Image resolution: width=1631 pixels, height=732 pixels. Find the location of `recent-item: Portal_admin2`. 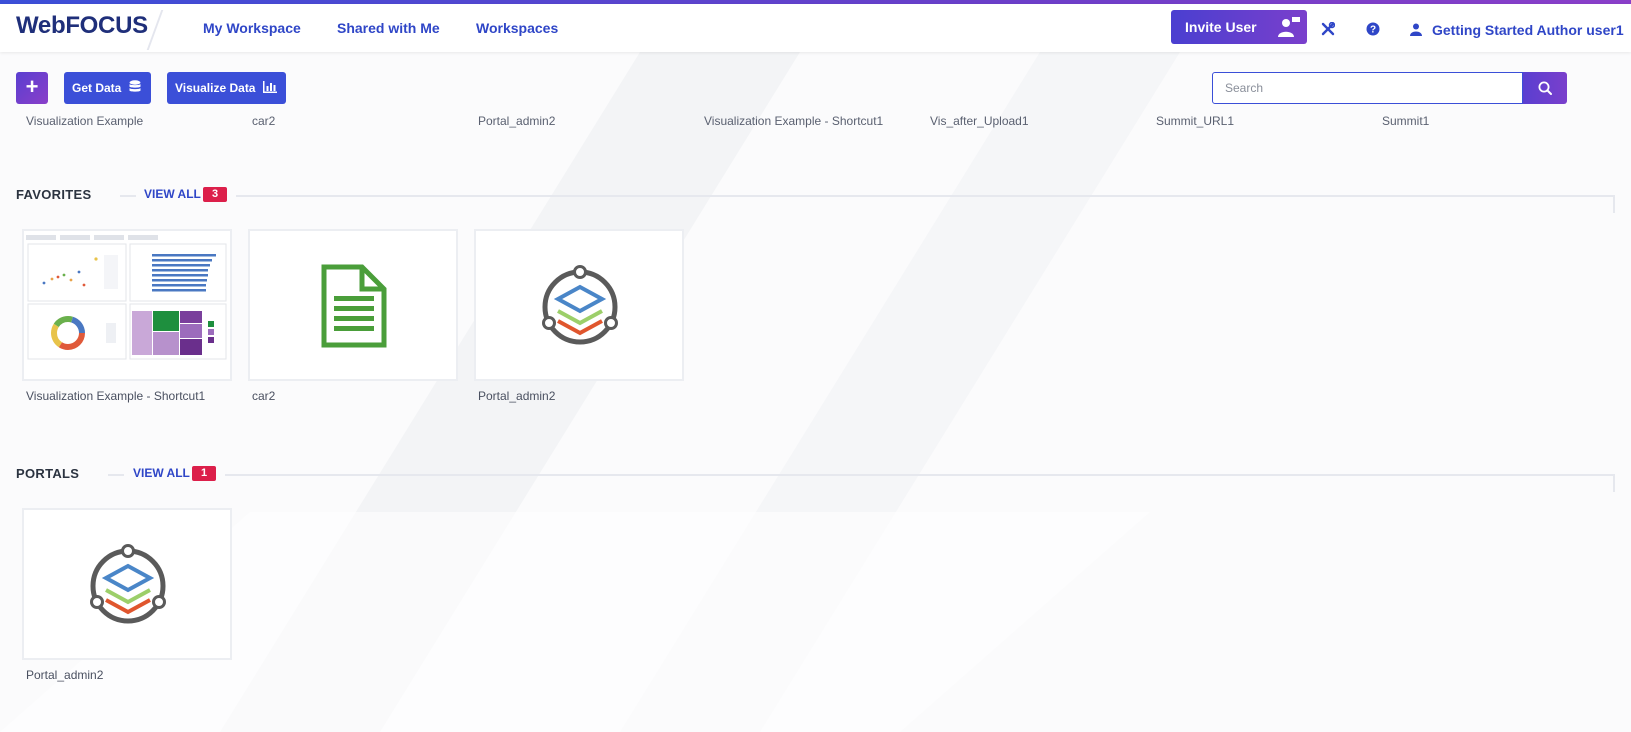

recent-item: Portal_admin2 is located at coordinates (516, 121).